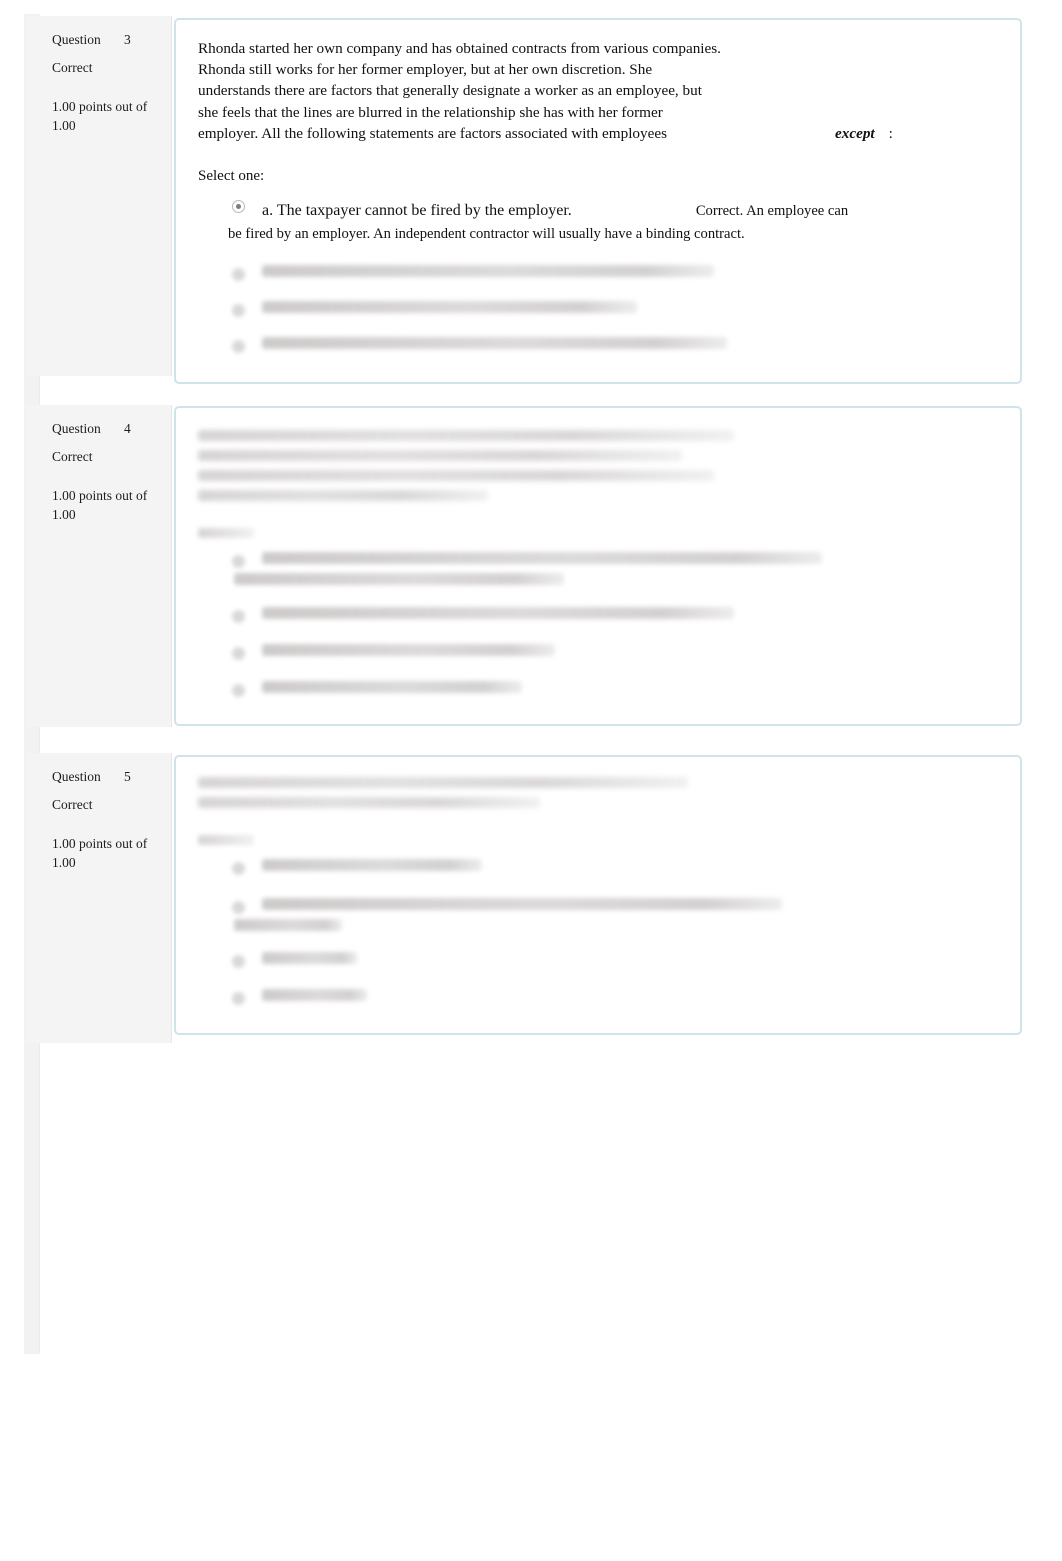 This screenshot has width=1062, height=1561. I want to click on question-label-4: Question, so click(76, 428).